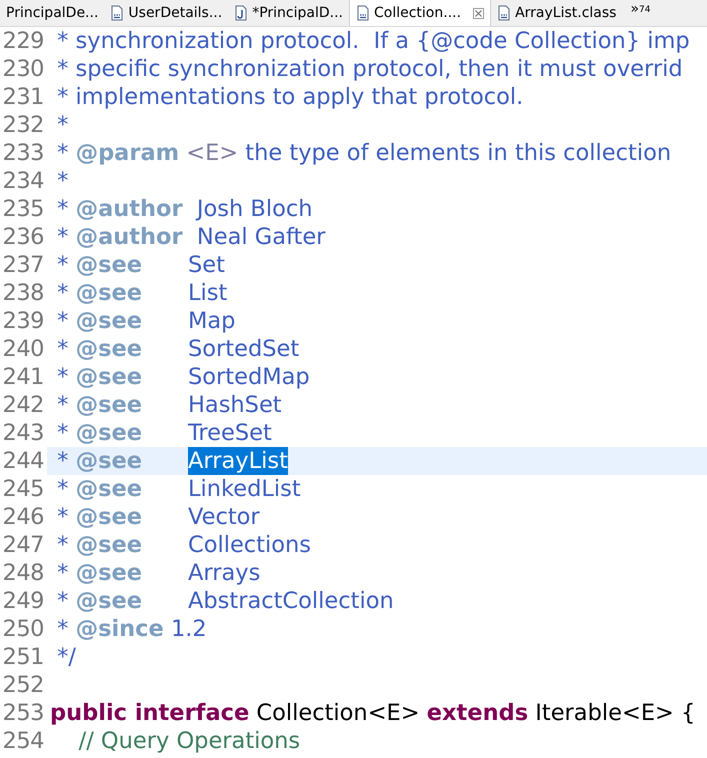  Describe the element at coordinates (140, 265) in the screenshot. I see `code-line: * @see Set` at that location.